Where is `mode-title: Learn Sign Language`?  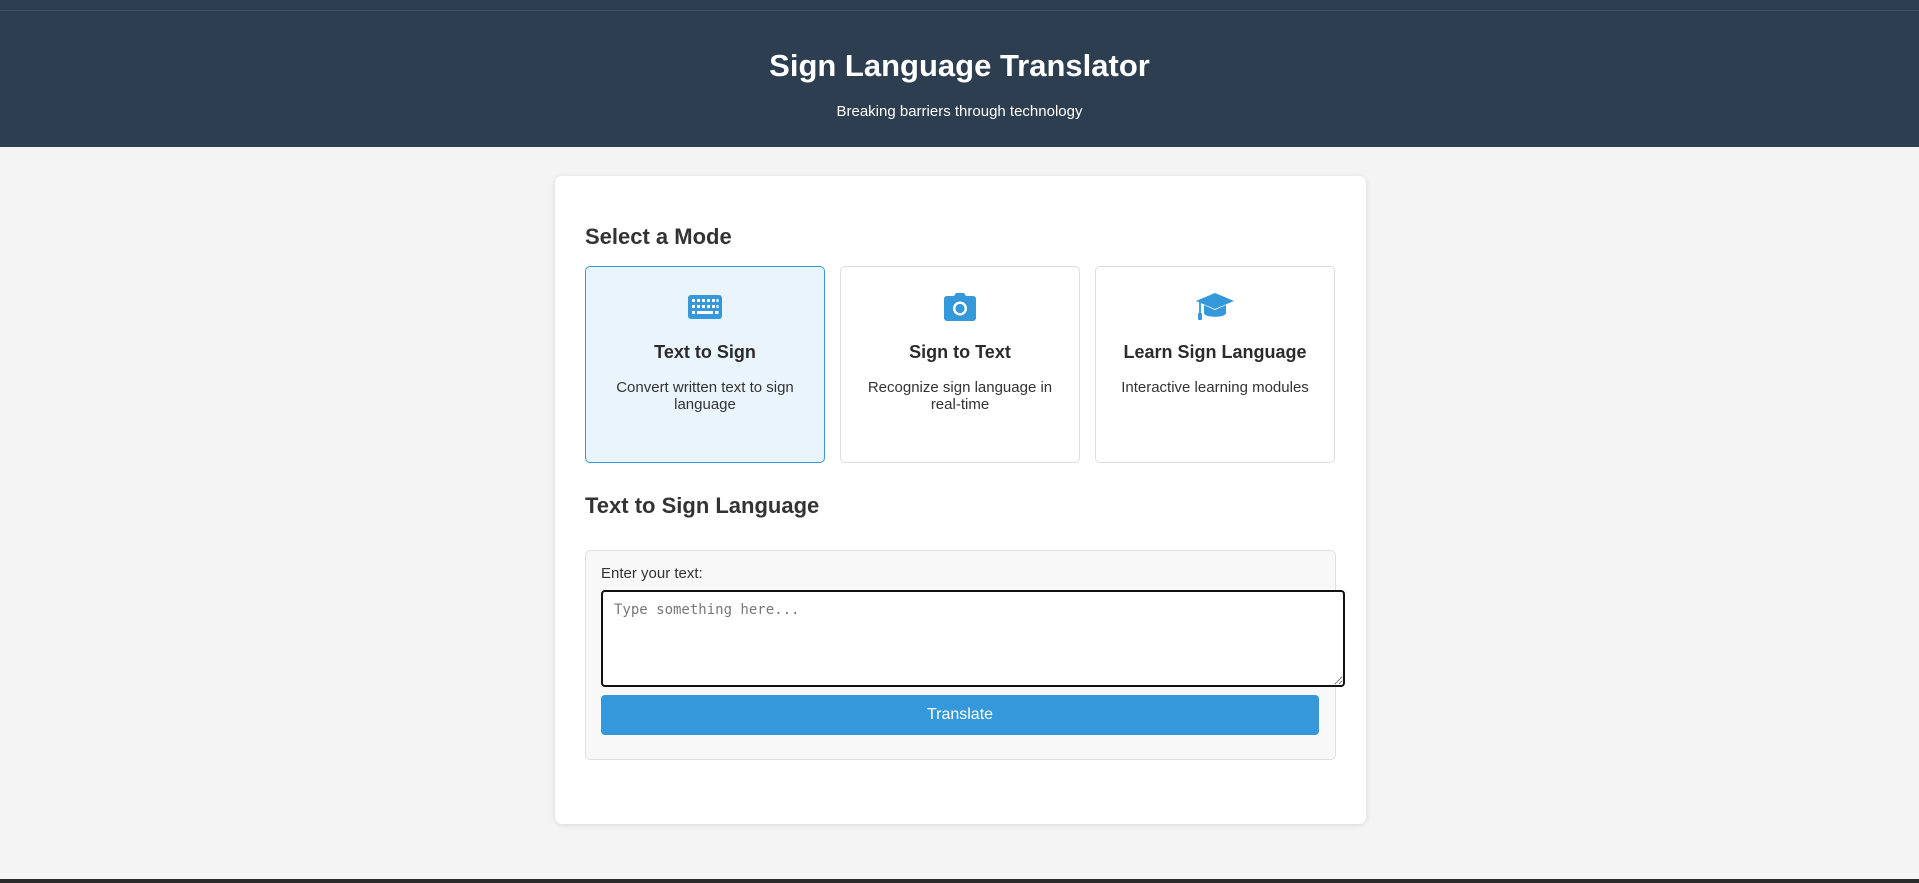 mode-title: Learn Sign Language is located at coordinates (1215, 352).